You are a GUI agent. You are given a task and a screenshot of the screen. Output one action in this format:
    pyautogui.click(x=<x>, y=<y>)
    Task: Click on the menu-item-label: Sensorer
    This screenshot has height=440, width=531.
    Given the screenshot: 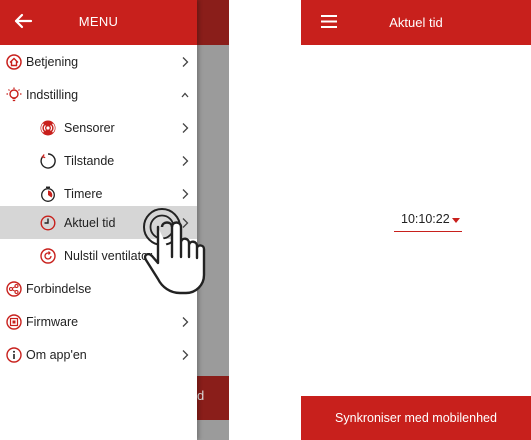 What is the action you would take?
    pyautogui.click(x=89, y=127)
    